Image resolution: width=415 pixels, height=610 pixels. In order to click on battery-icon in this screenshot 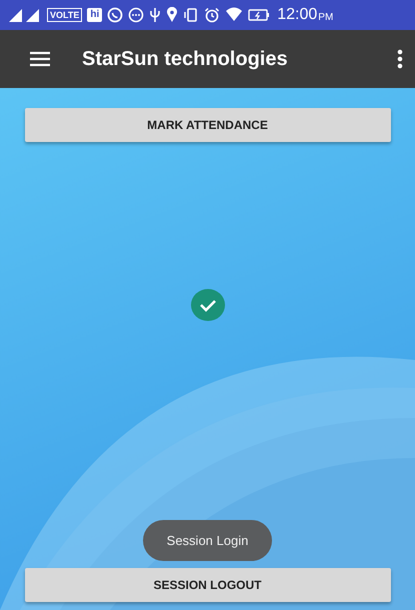, I will do `click(259, 15)`.